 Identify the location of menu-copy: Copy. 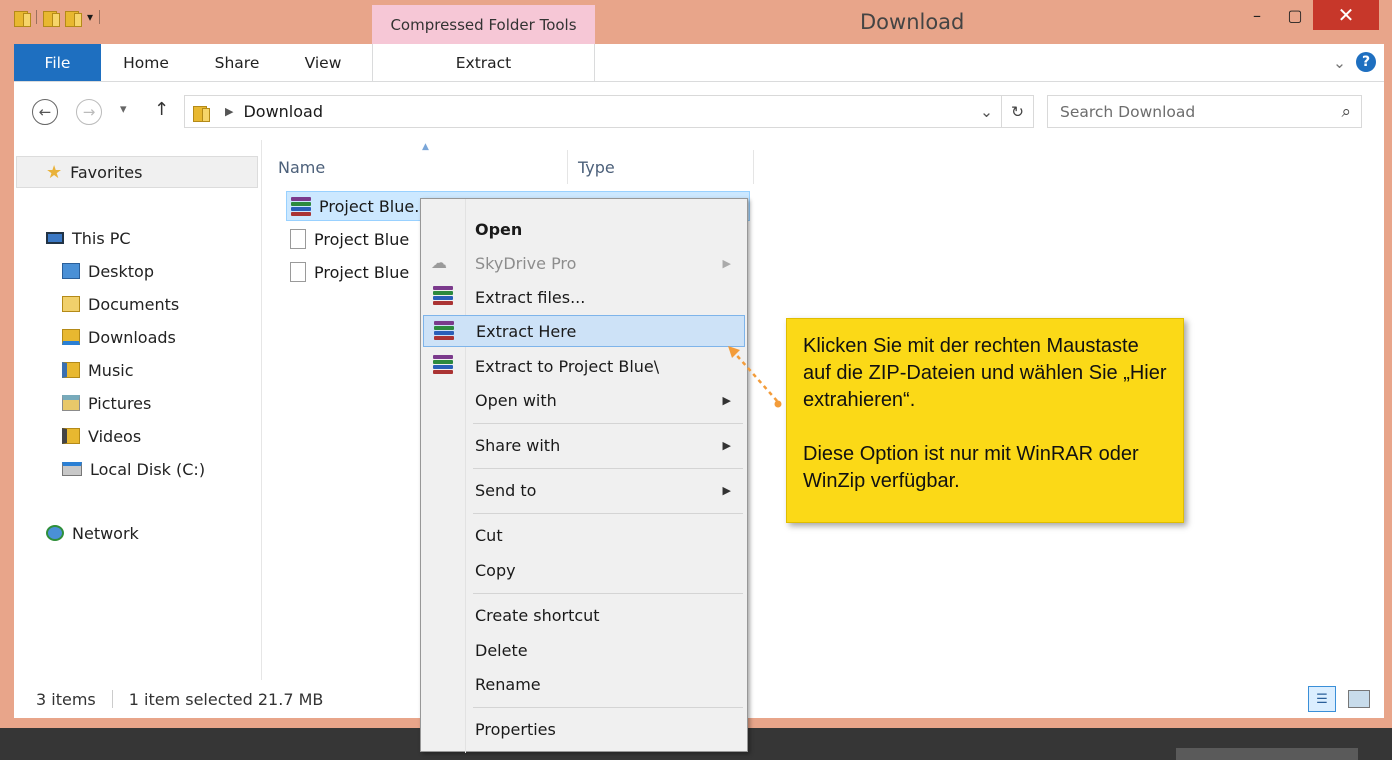
(584, 570).